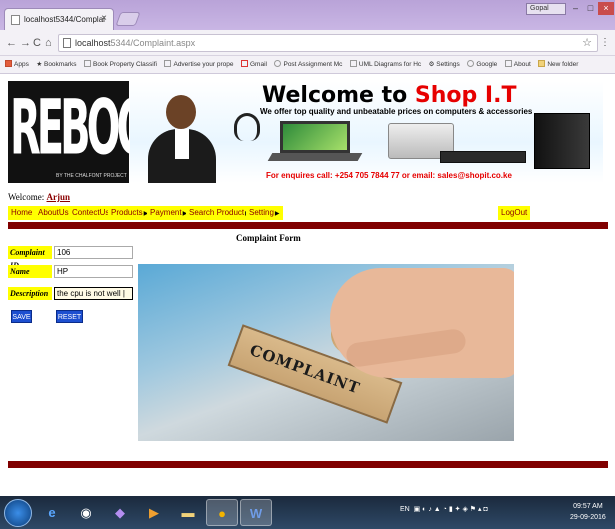 The height and width of the screenshot is (529, 615). Describe the element at coordinates (444, 509) in the screenshot. I see `system-tray: EN ▣ ◐ ♪ ▲ ◔ ▮ ✦ ◈ ⚑ ▴ ◘` at that location.